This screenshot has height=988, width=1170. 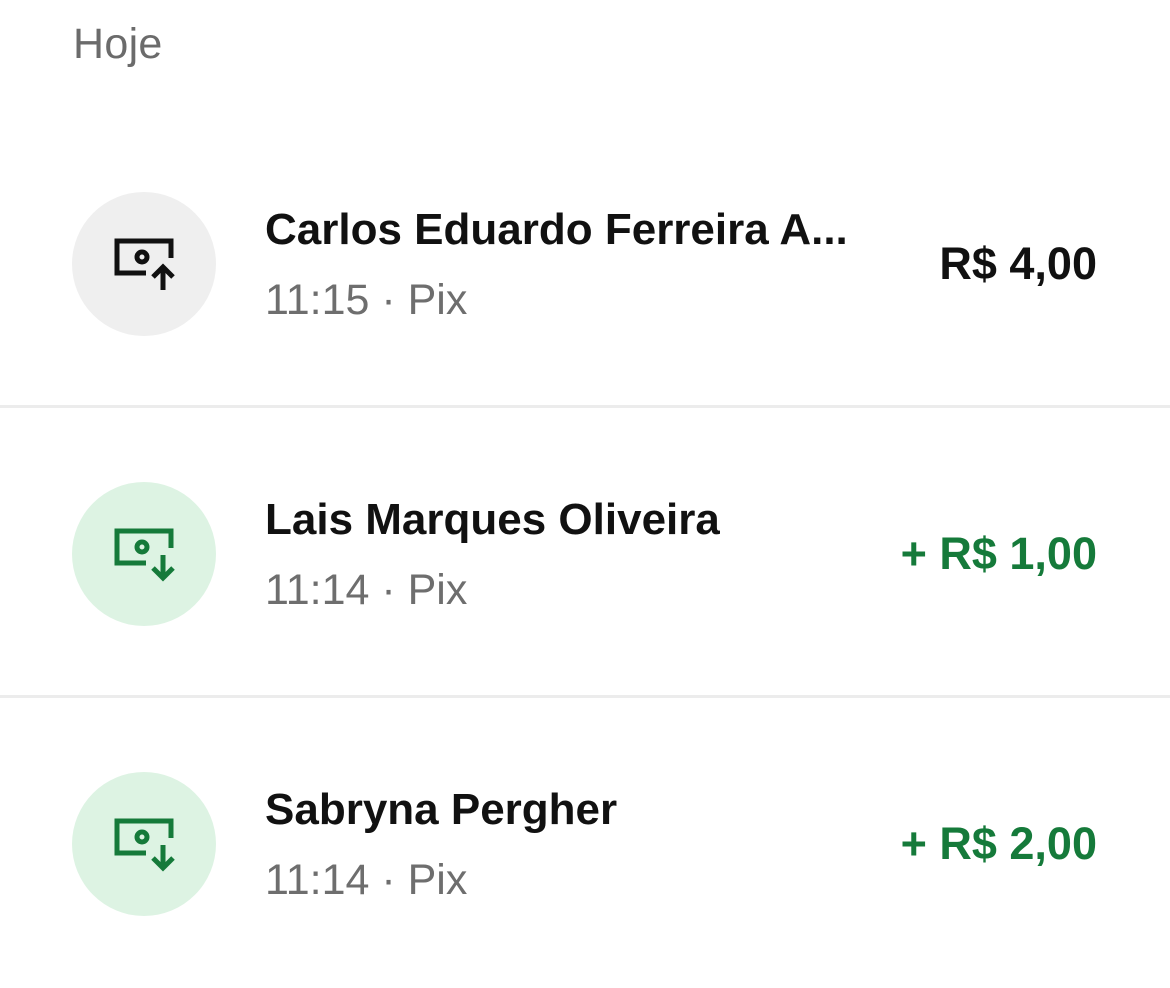 What do you see at coordinates (998, 843) in the screenshot?
I see `transaction-amount: + R$ 2,00` at bounding box center [998, 843].